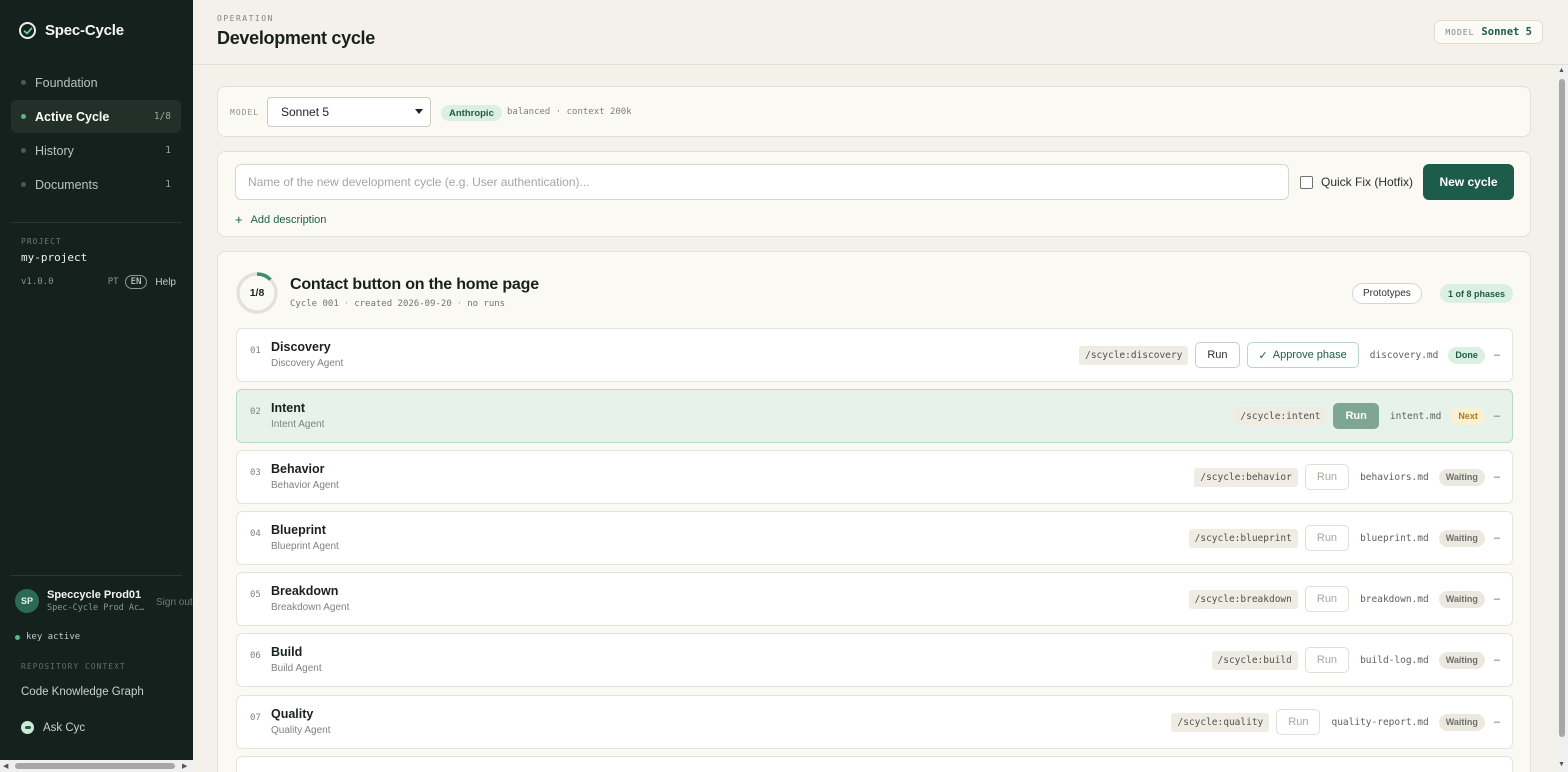  I want to click on plus-icon: +, so click(239, 219).